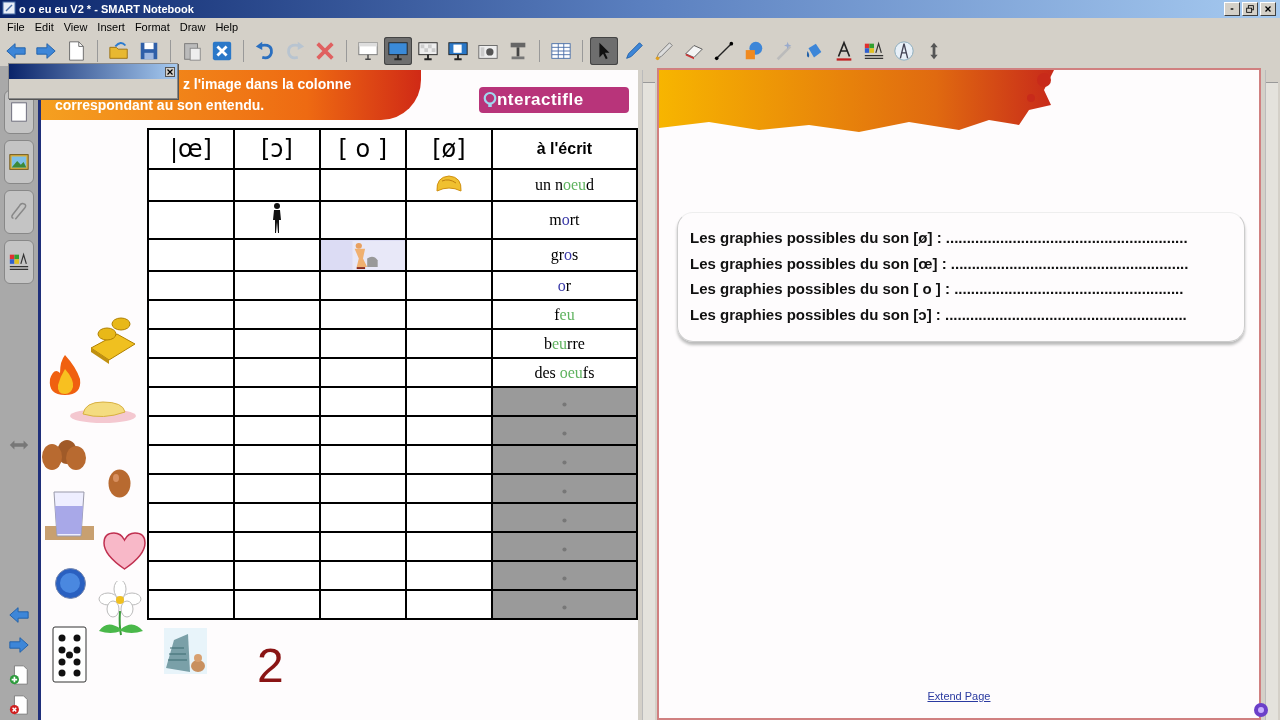 The width and height of the screenshot is (1280, 720). I want to click on add-page-icon, so click(18, 675).